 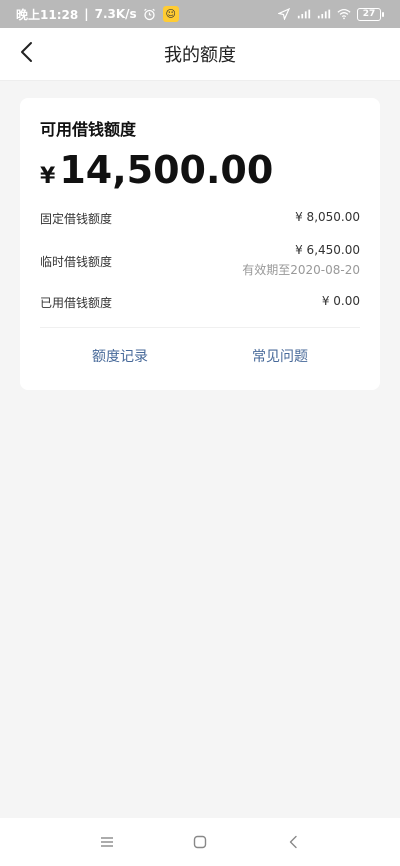 What do you see at coordinates (383, 14) in the screenshot?
I see `battery-cap` at bounding box center [383, 14].